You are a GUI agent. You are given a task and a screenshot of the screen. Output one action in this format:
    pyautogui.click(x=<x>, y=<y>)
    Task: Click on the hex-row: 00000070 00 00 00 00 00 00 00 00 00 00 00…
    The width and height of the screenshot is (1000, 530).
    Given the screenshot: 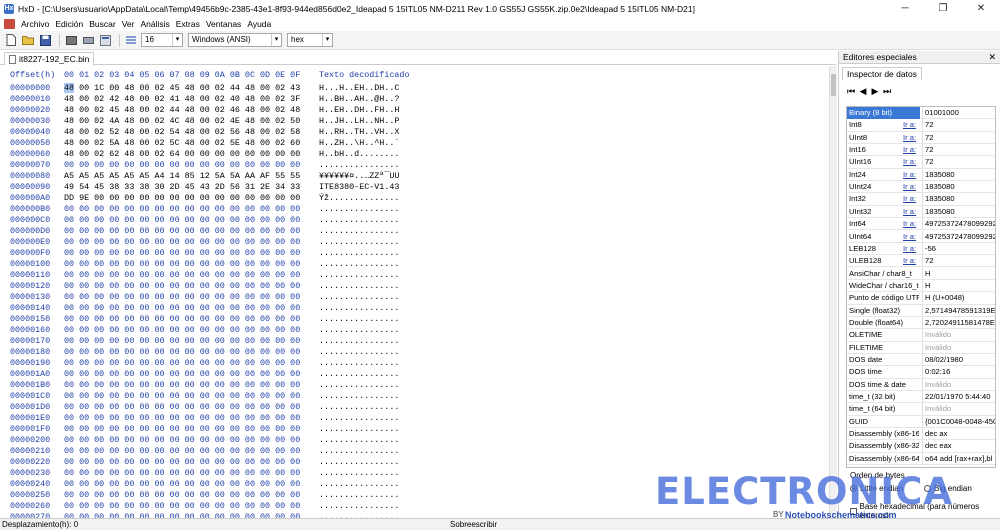 What is the action you would take?
    pyautogui.click(x=204, y=165)
    